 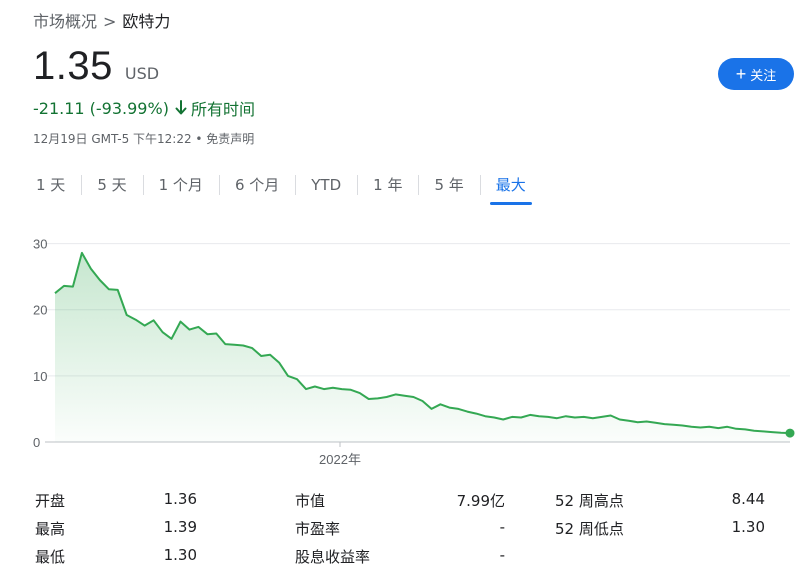 What do you see at coordinates (589, 501) in the screenshot?
I see `stat-52w-high-label: 52 周高点` at bounding box center [589, 501].